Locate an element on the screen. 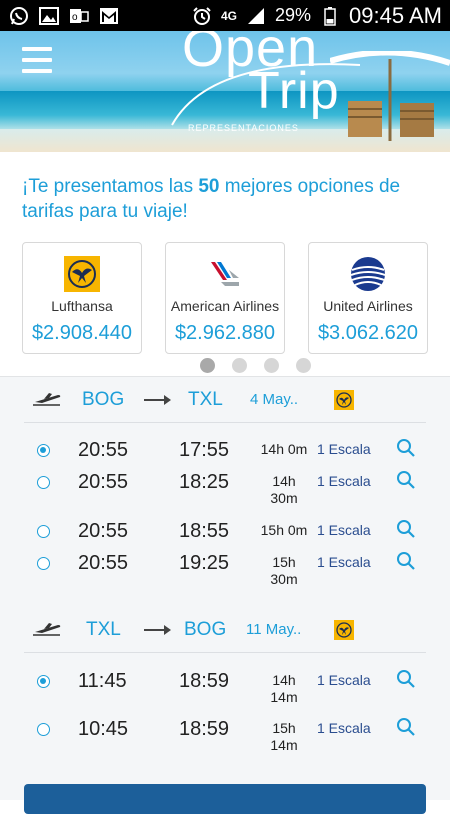 The height and width of the screenshot is (814, 450). header-banner: Open Trip REPRESENTACIONES is located at coordinates (225, 91).